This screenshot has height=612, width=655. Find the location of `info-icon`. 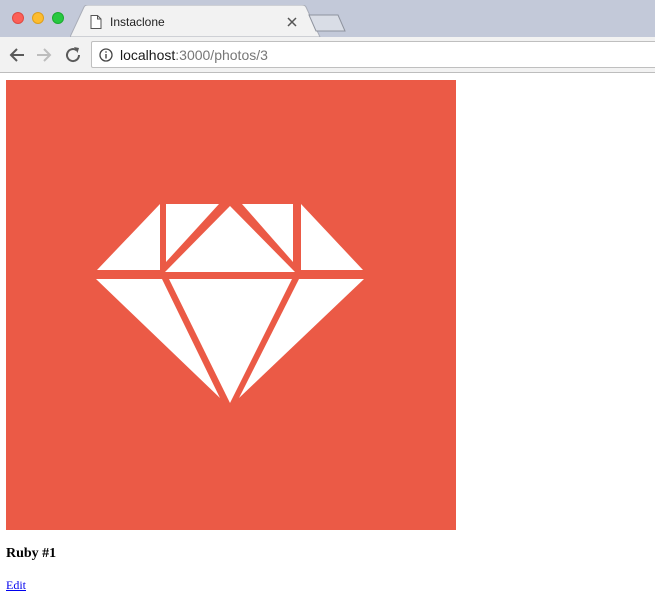

info-icon is located at coordinates (106, 55).